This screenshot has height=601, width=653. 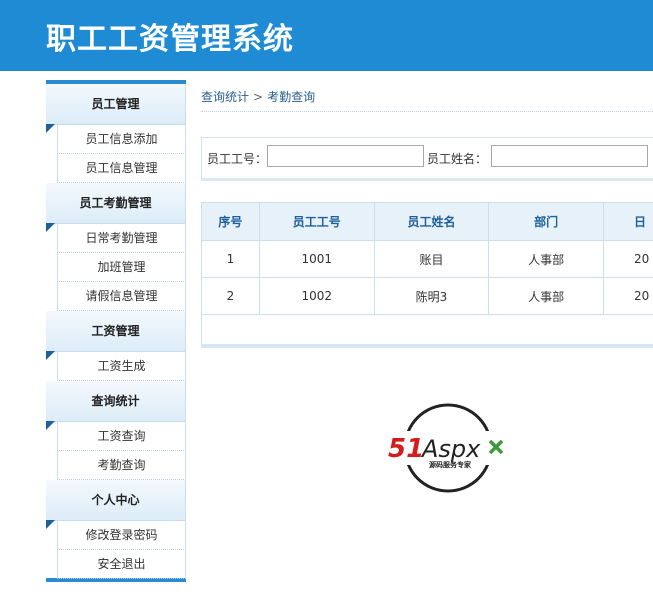 I want to click on sidebar-group-attendance: 员工考勤管理, so click(x=116, y=207).